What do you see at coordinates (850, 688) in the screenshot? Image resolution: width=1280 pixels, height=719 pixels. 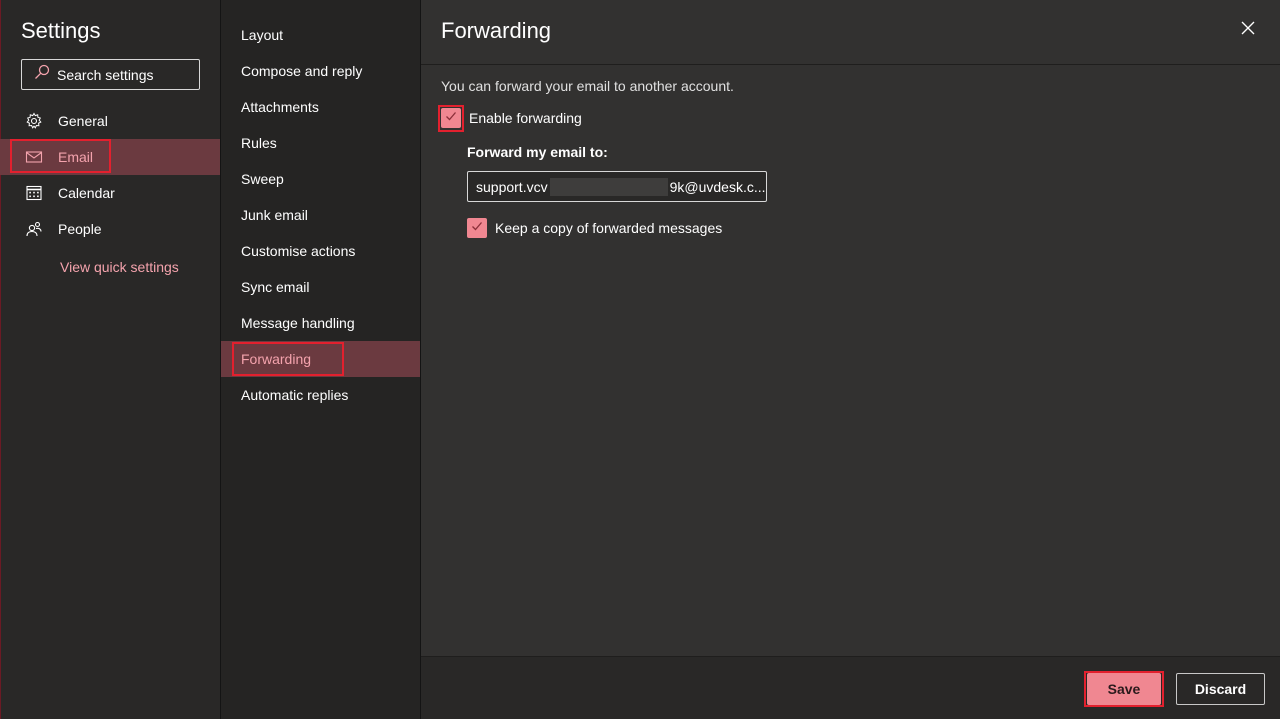 I see `panel-footer: Save Discard` at bounding box center [850, 688].